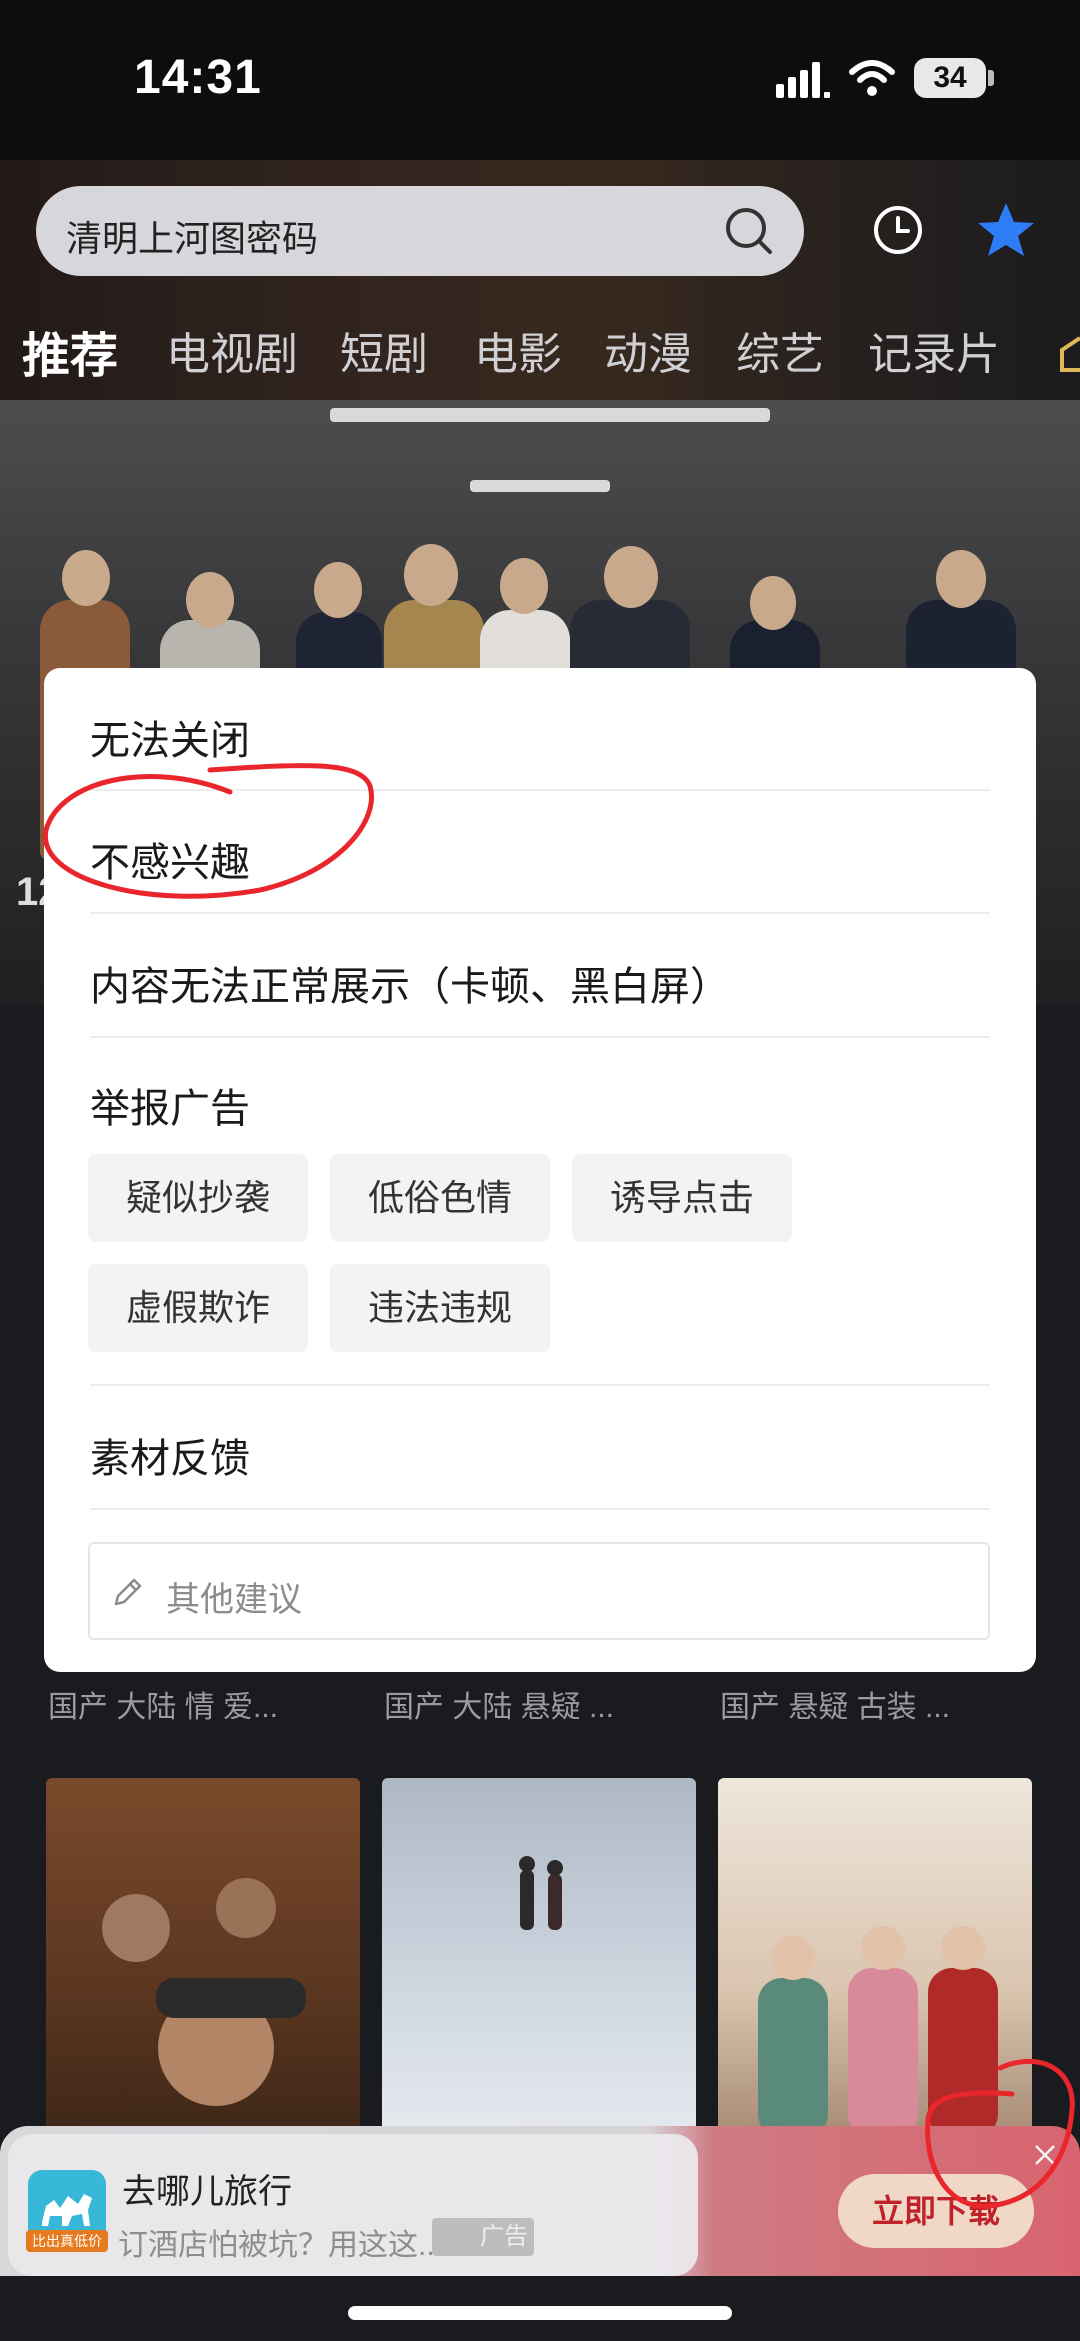  I want to click on clock-icon, so click(898, 230).